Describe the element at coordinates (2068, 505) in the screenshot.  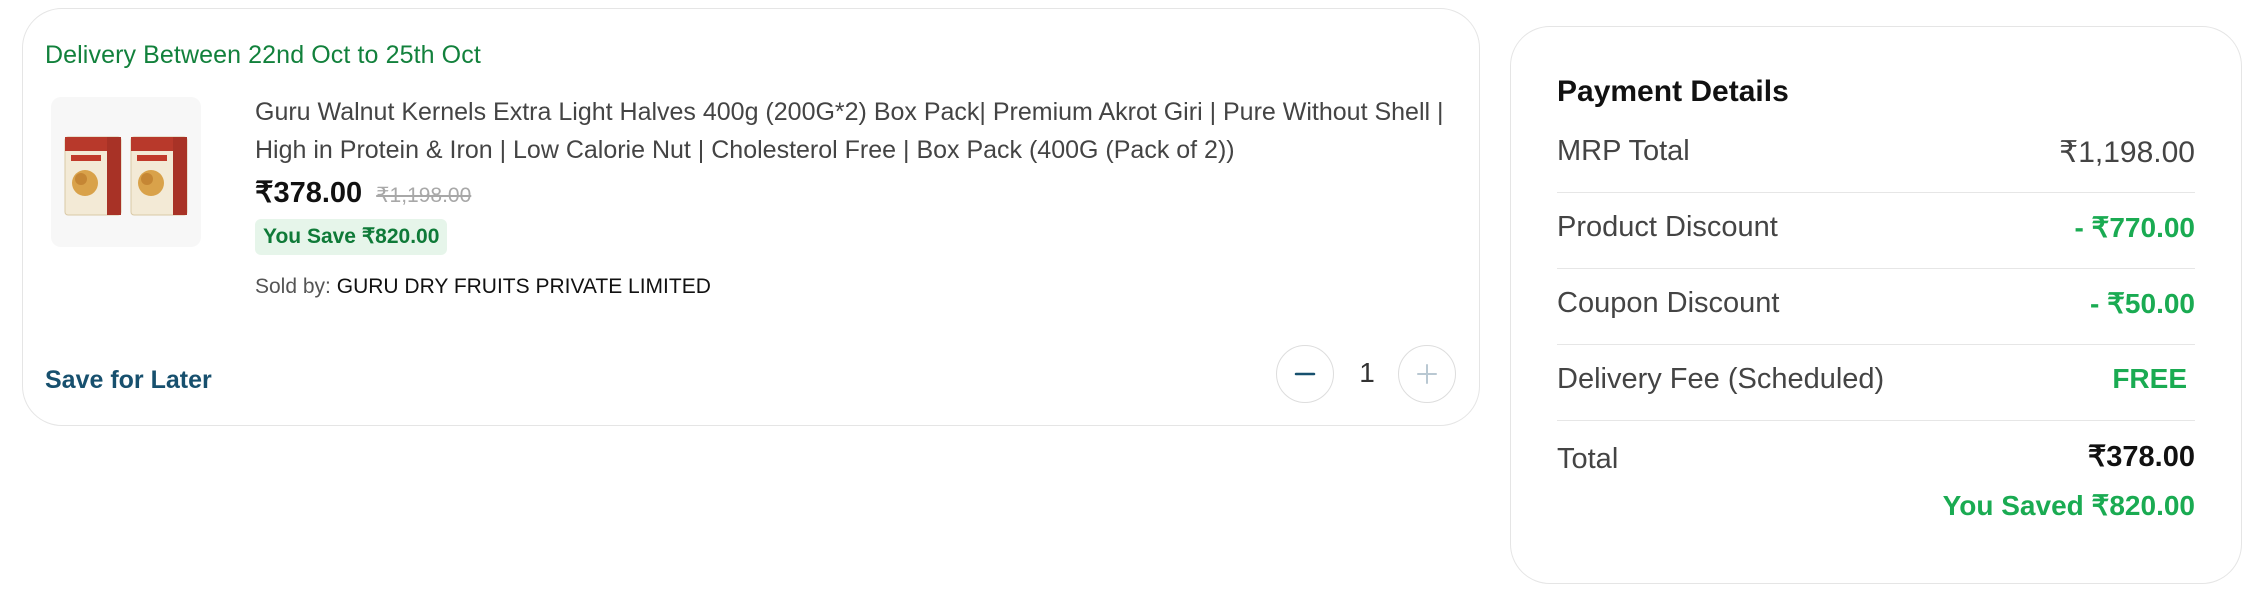
I see `total-savings: You Saved ₹820.00` at that location.